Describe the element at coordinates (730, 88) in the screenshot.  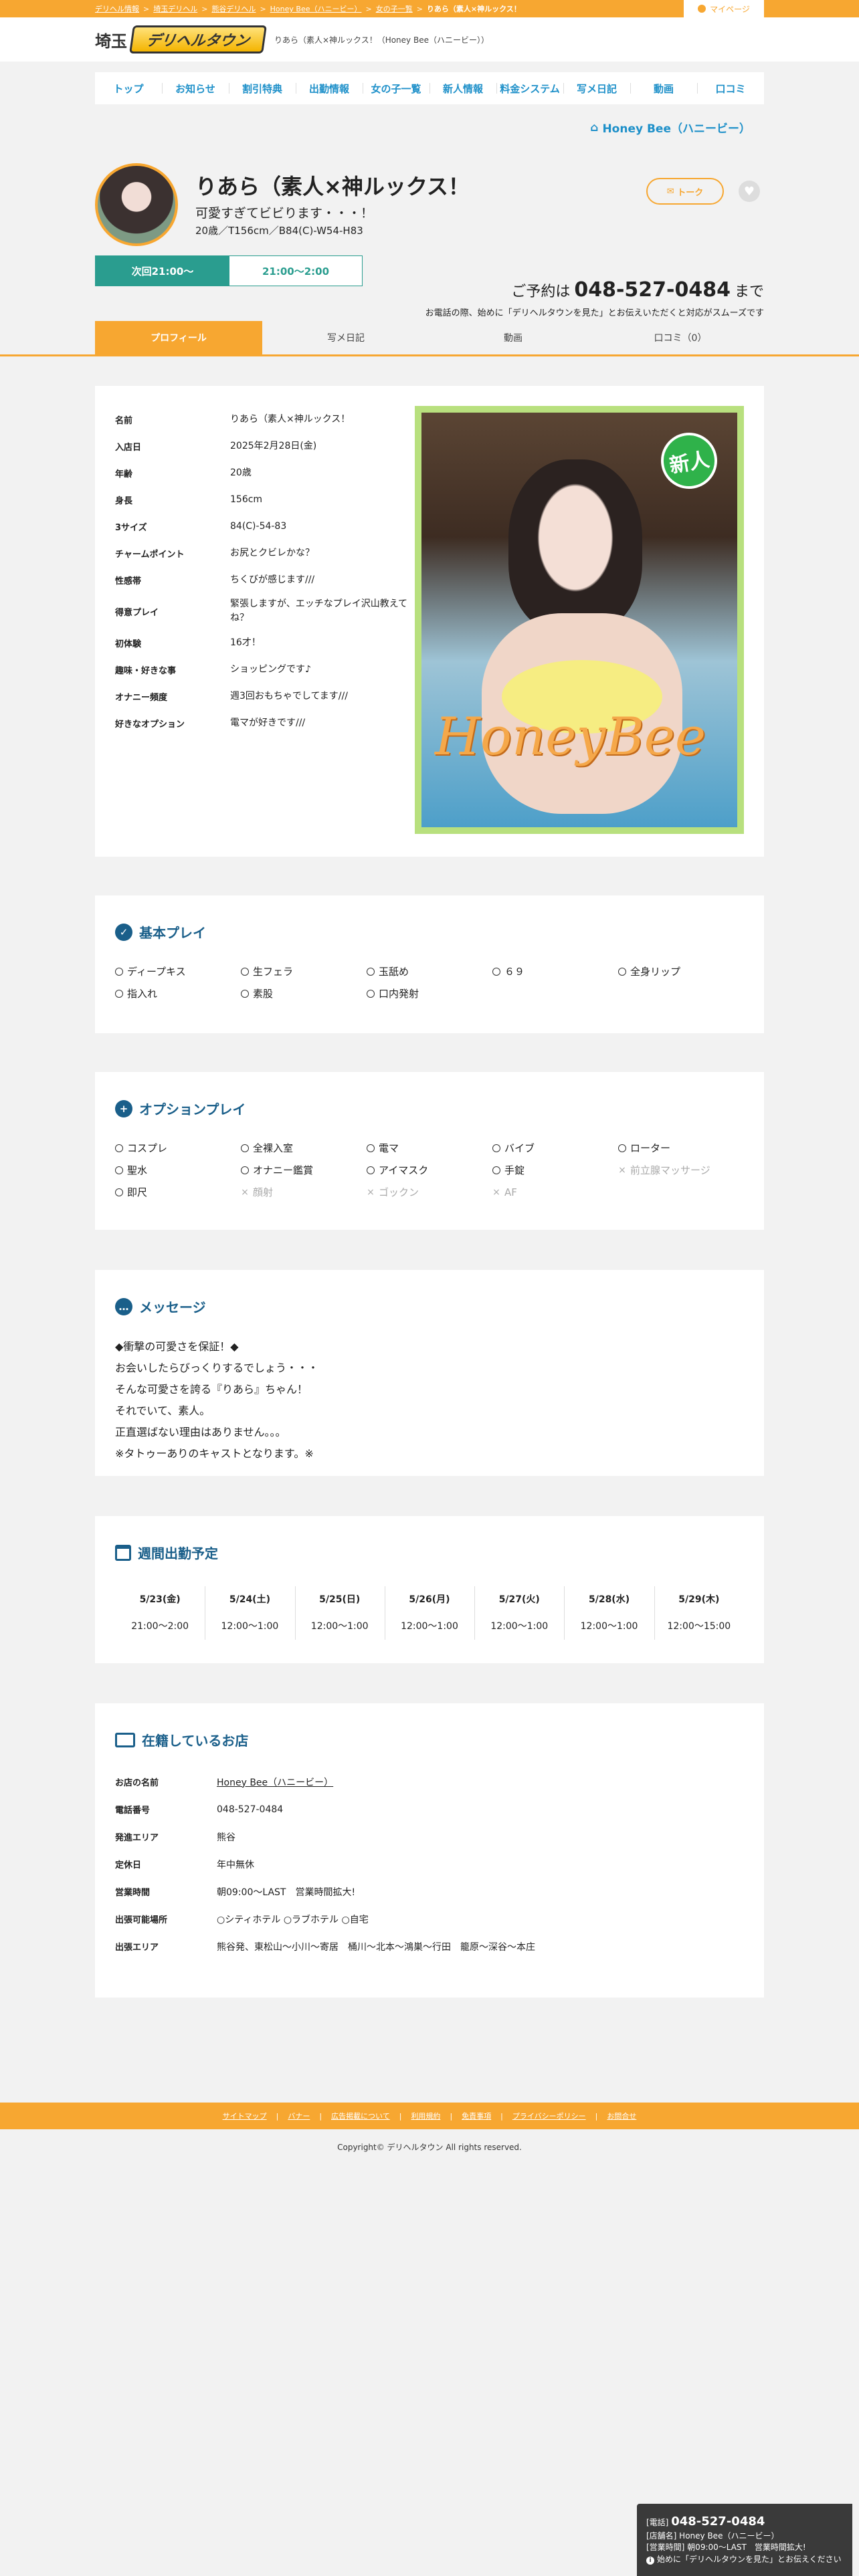
I see `nav-item: 口コミ` at that location.